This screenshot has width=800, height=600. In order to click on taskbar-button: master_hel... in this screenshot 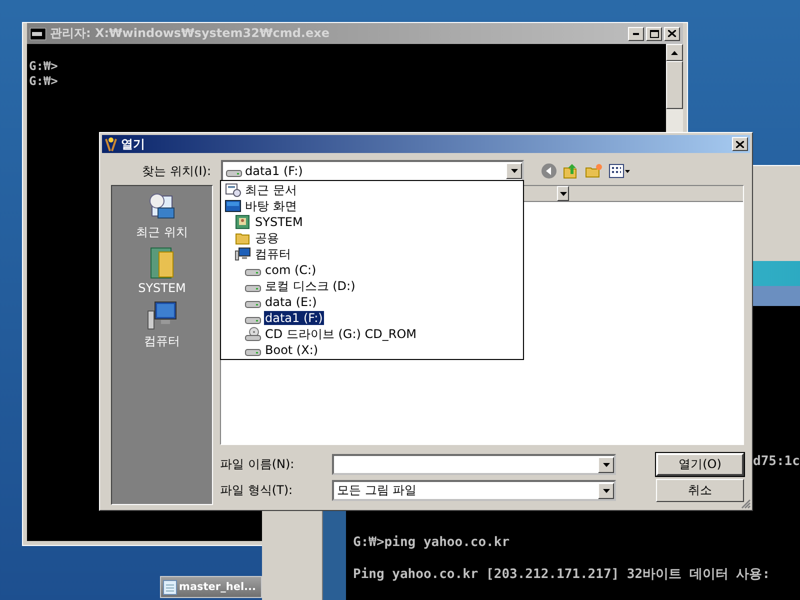, I will do `click(211, 587)`.